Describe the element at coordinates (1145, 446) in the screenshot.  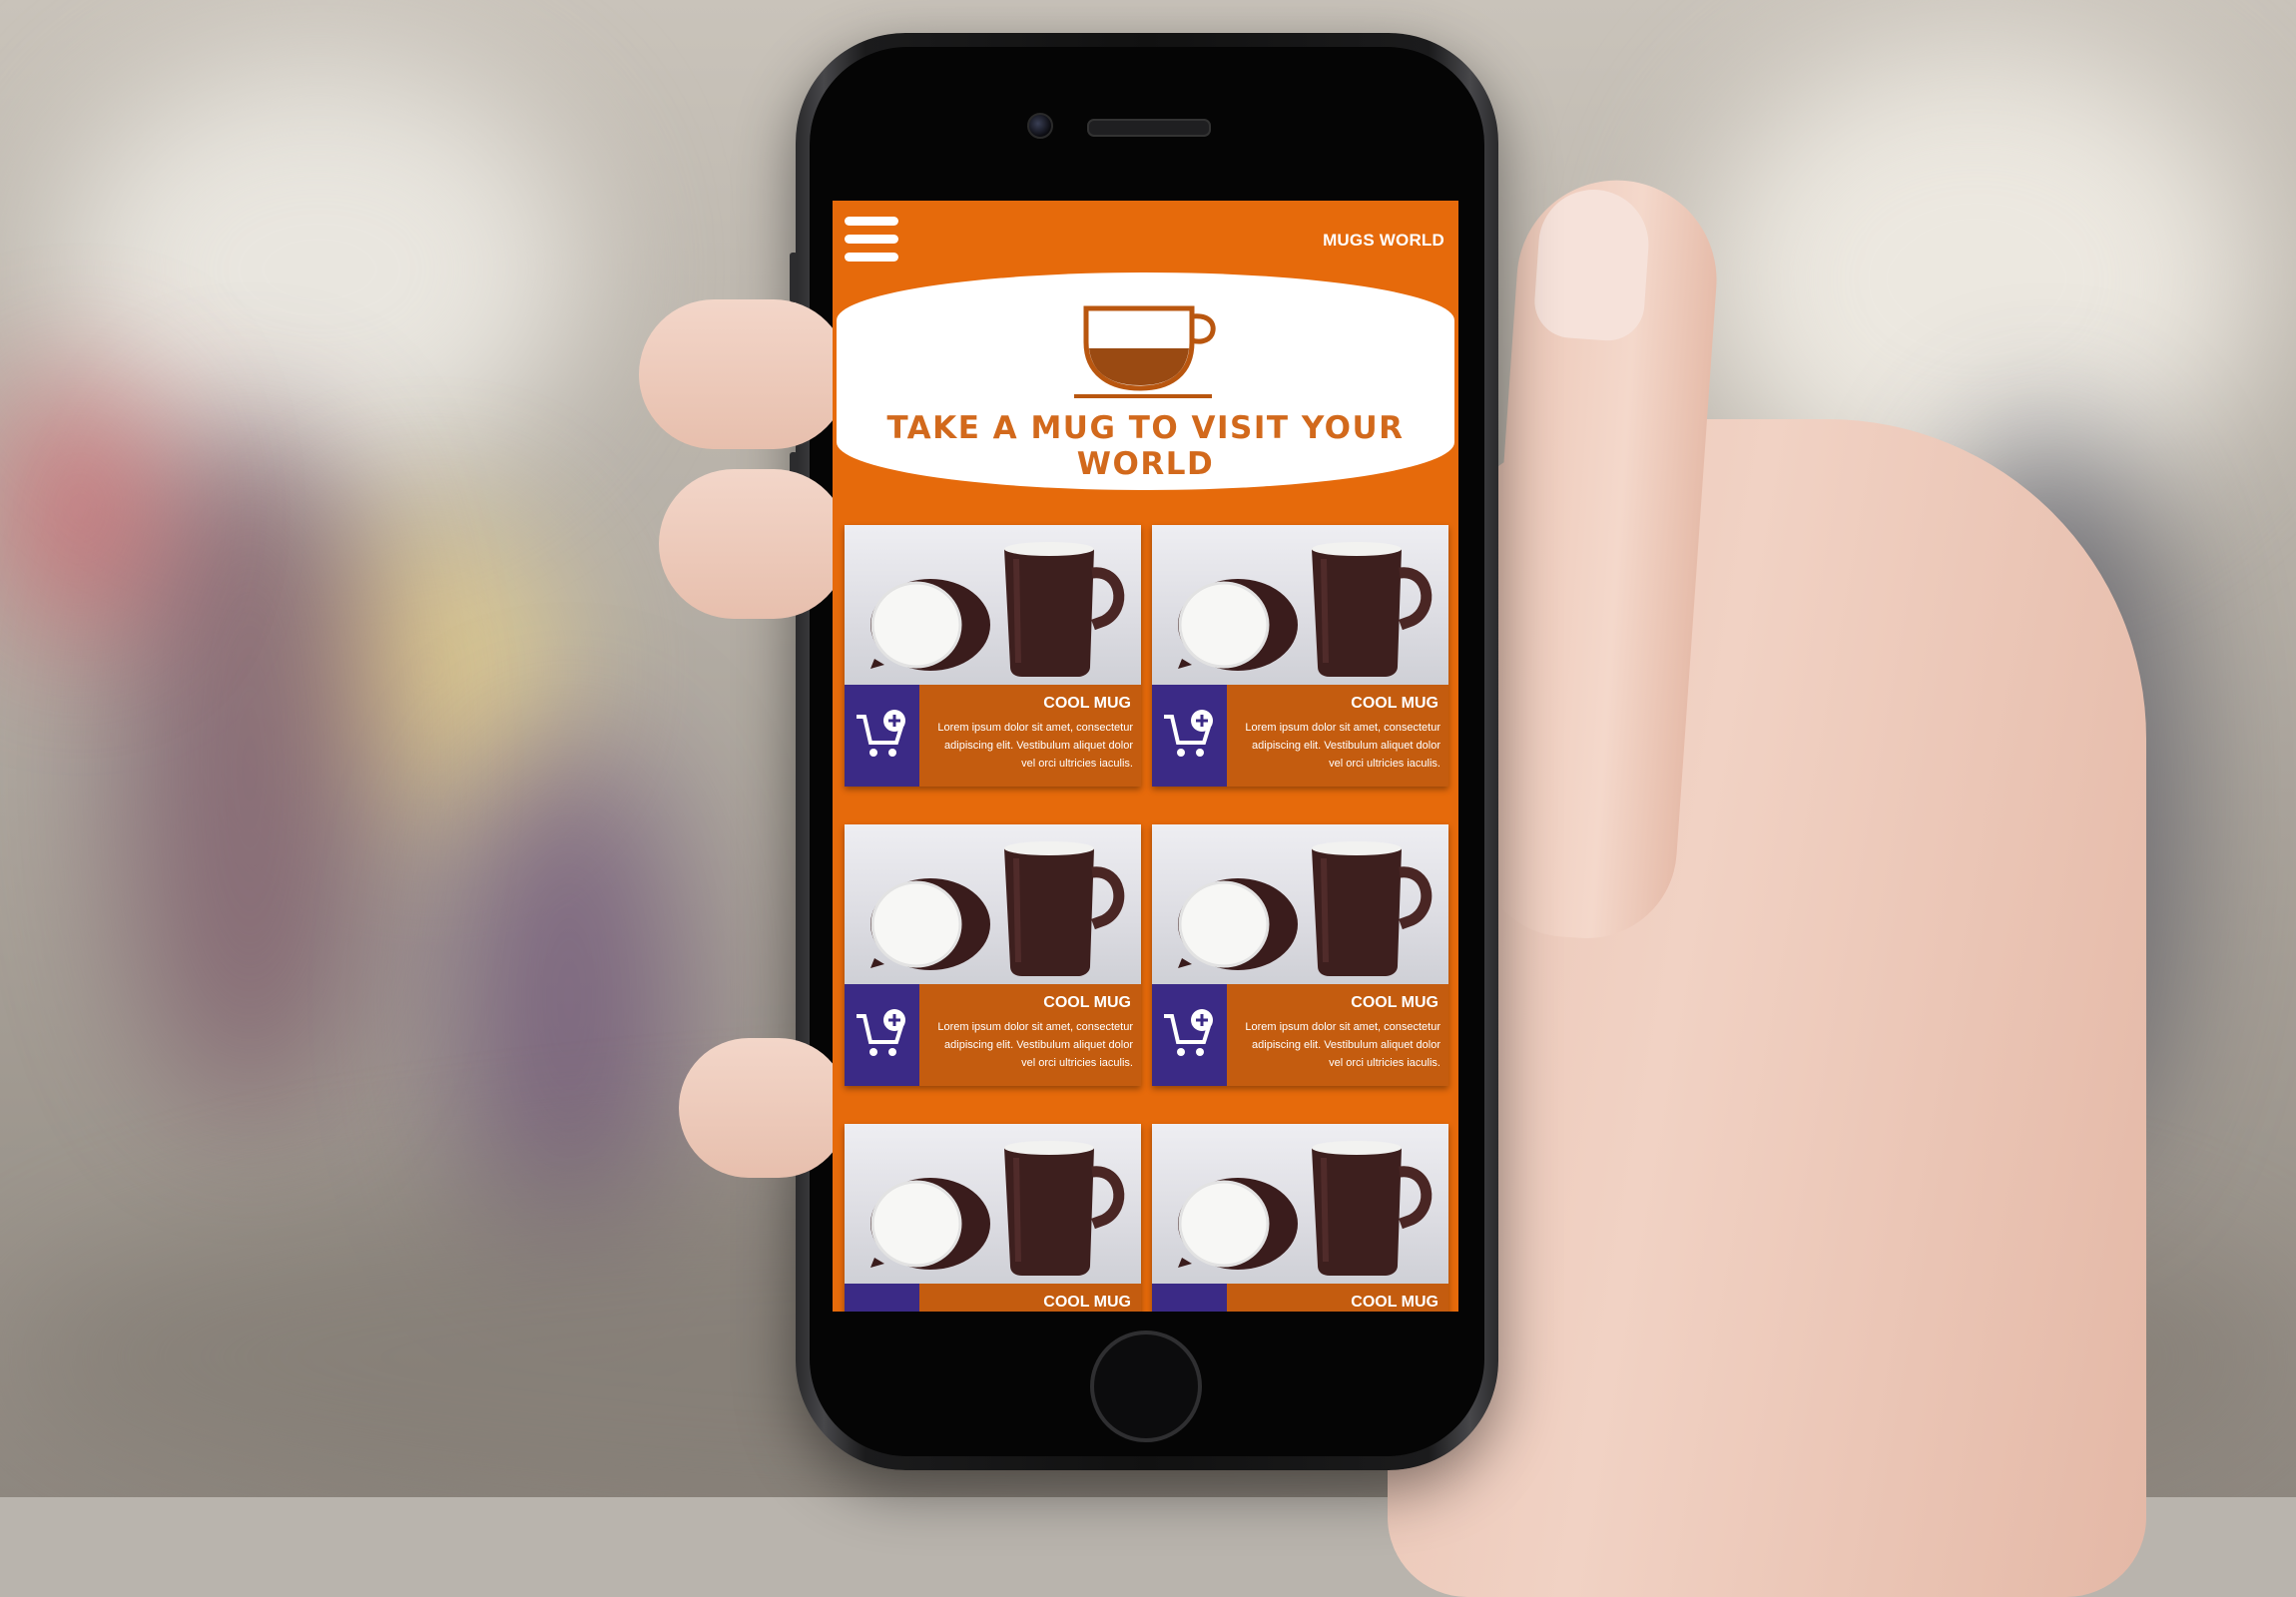
I see `hero-tagline: TAKE A MUG TO VISIT YOUR WORLD` at that location.